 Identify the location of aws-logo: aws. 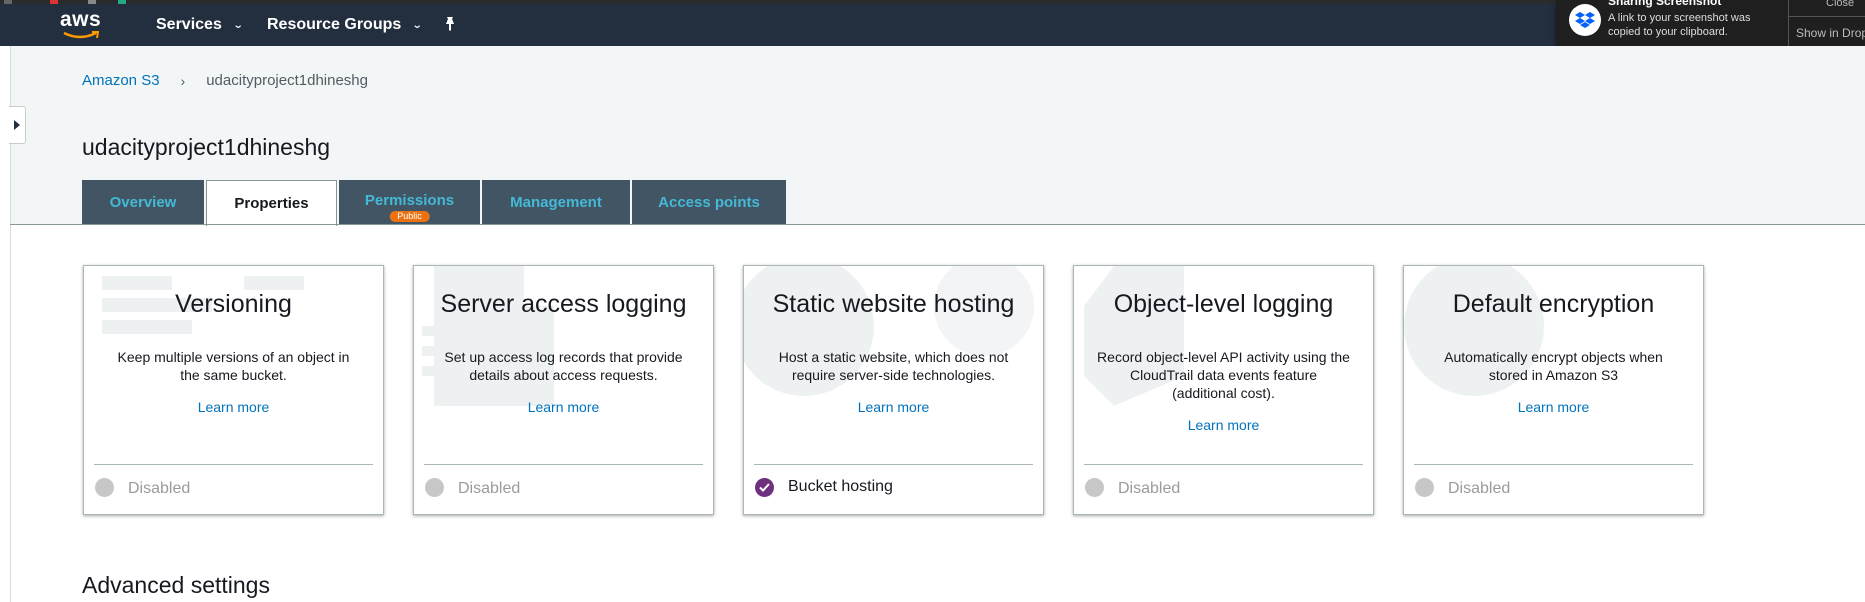
(83, 24).